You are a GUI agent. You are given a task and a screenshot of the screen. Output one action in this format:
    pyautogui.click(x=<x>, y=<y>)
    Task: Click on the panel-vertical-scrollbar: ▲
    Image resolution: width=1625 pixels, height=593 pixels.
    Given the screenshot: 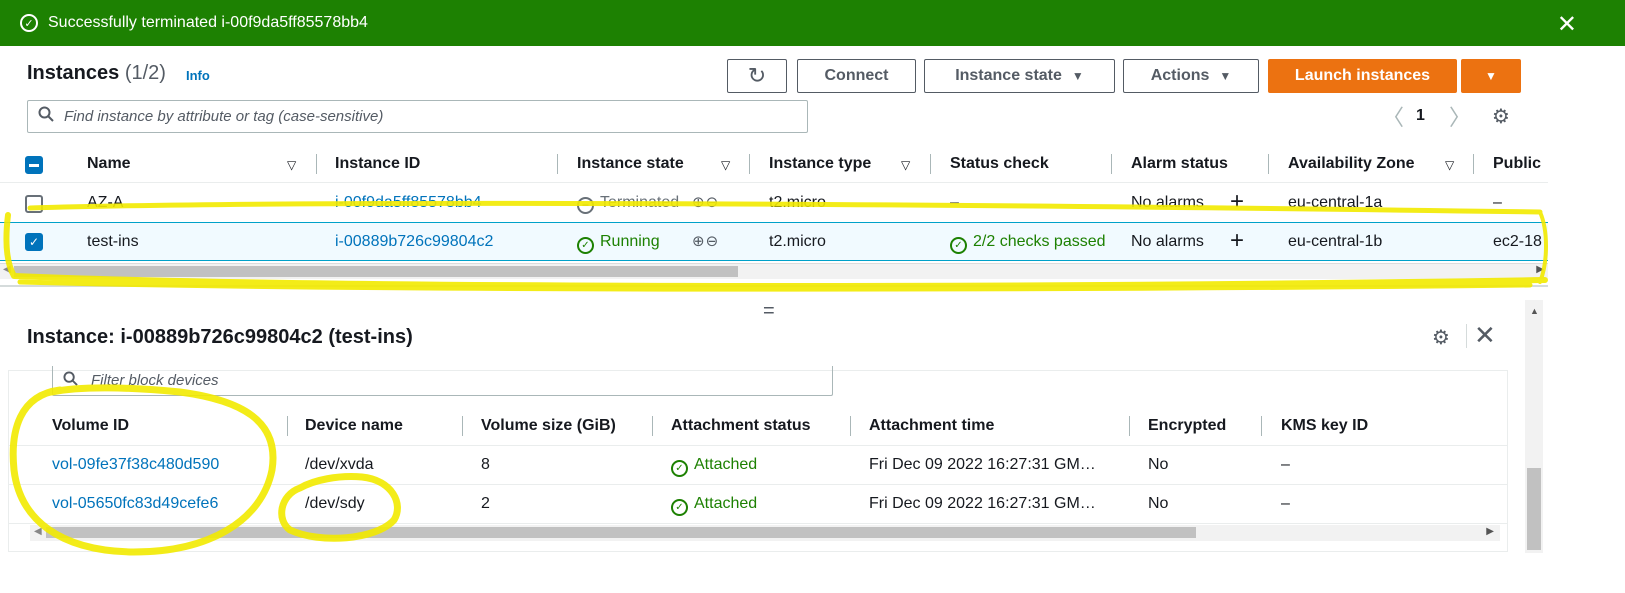 What is the action you would take?
    pyautogui.click(x=1534, y=426)
    